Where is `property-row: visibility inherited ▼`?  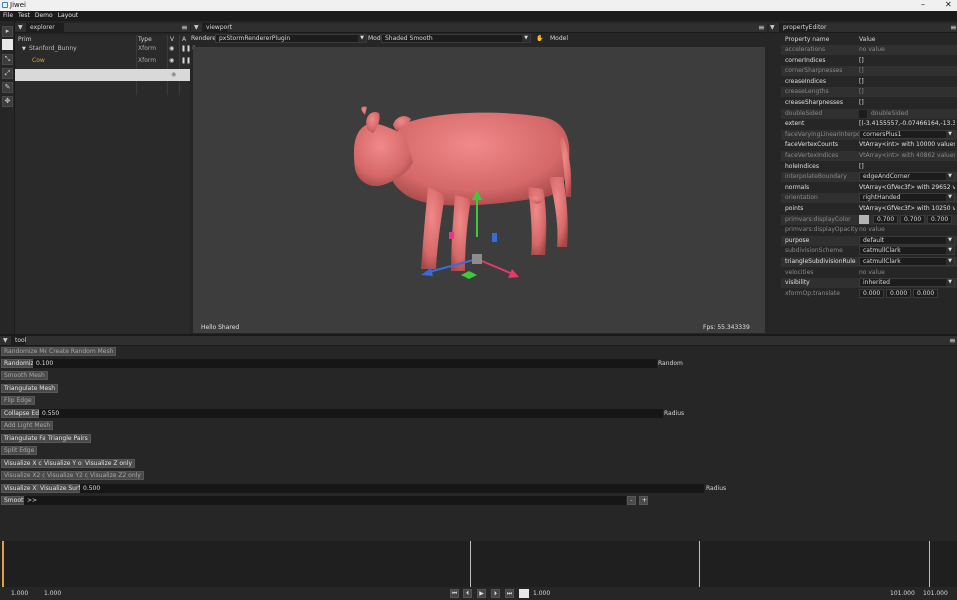 property-row: visibility inherited ▼ is located at coordinates (869, 283).